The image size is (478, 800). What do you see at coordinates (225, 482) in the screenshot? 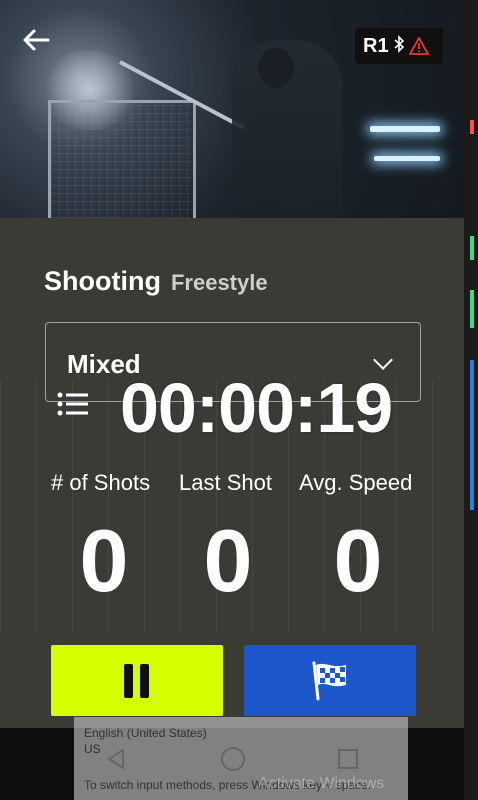
I see `stat-label-last-shot: Last Shot` at bounding box center [225, 482].